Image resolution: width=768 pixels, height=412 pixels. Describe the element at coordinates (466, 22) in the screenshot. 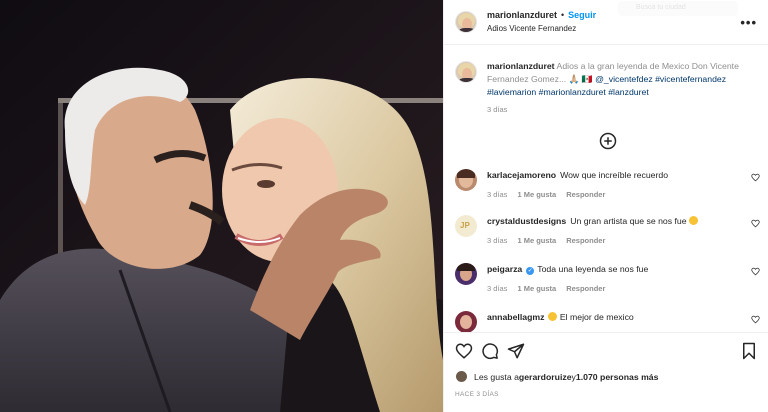

I see `author-avatar` at that location.